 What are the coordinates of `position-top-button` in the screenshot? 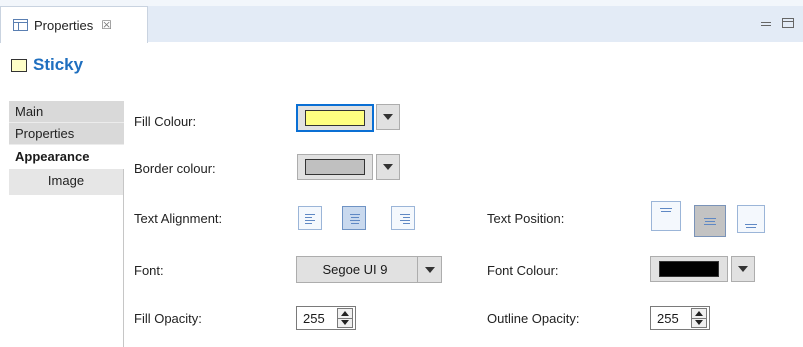 It's located at (666, 216).